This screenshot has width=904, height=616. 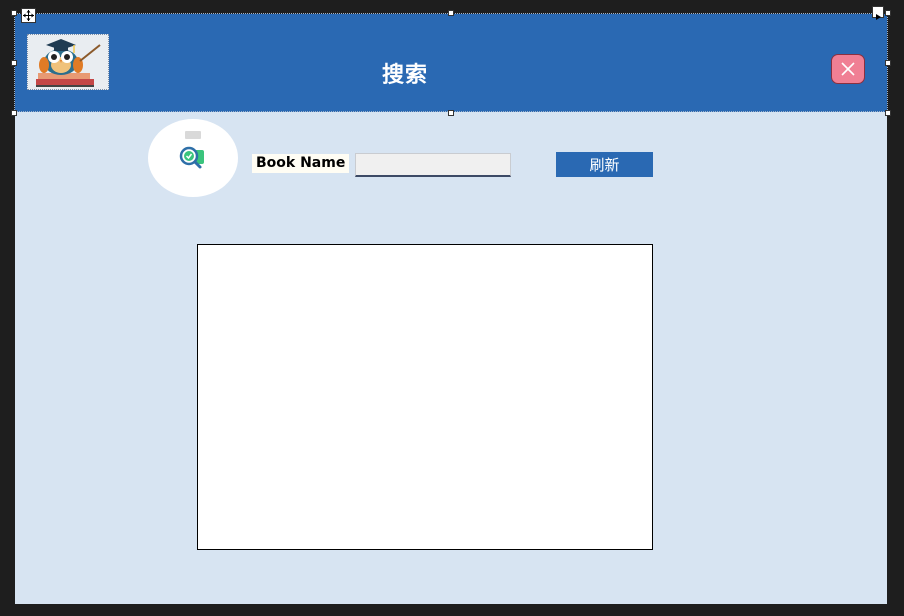 I want to click on book-name-input, so click(x=433, y=165).